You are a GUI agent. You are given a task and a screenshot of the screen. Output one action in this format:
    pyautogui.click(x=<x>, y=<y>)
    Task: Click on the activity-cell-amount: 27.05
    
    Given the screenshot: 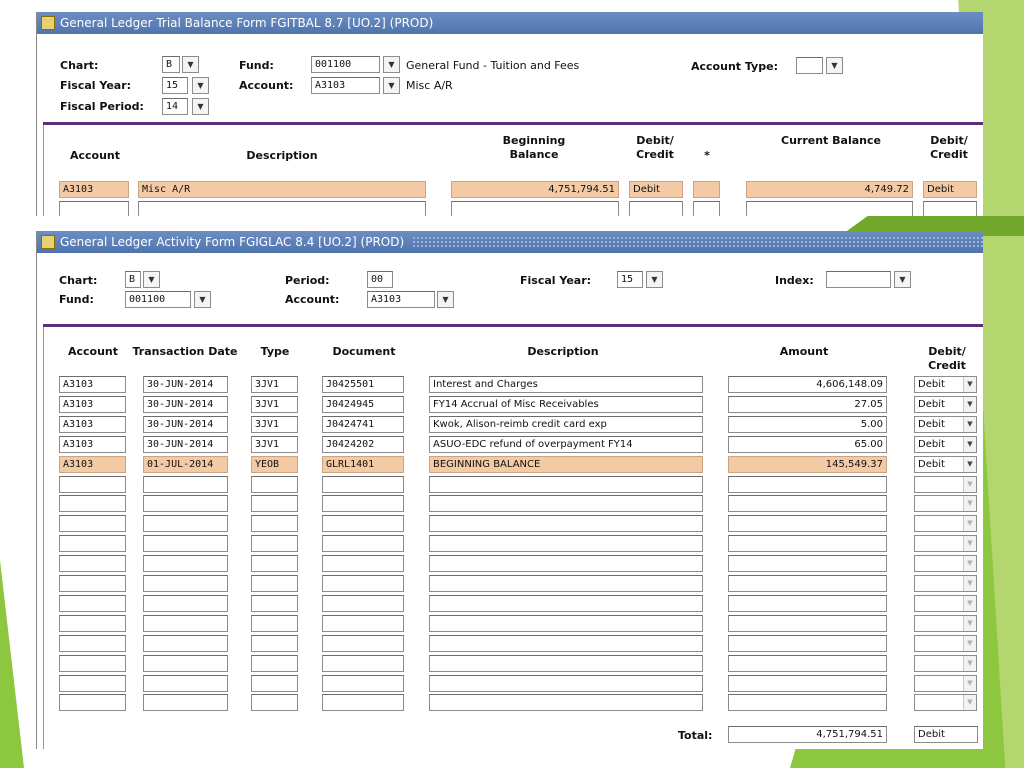 What is the action you would take?
    pyautogui.click(x=807, y=404)
    